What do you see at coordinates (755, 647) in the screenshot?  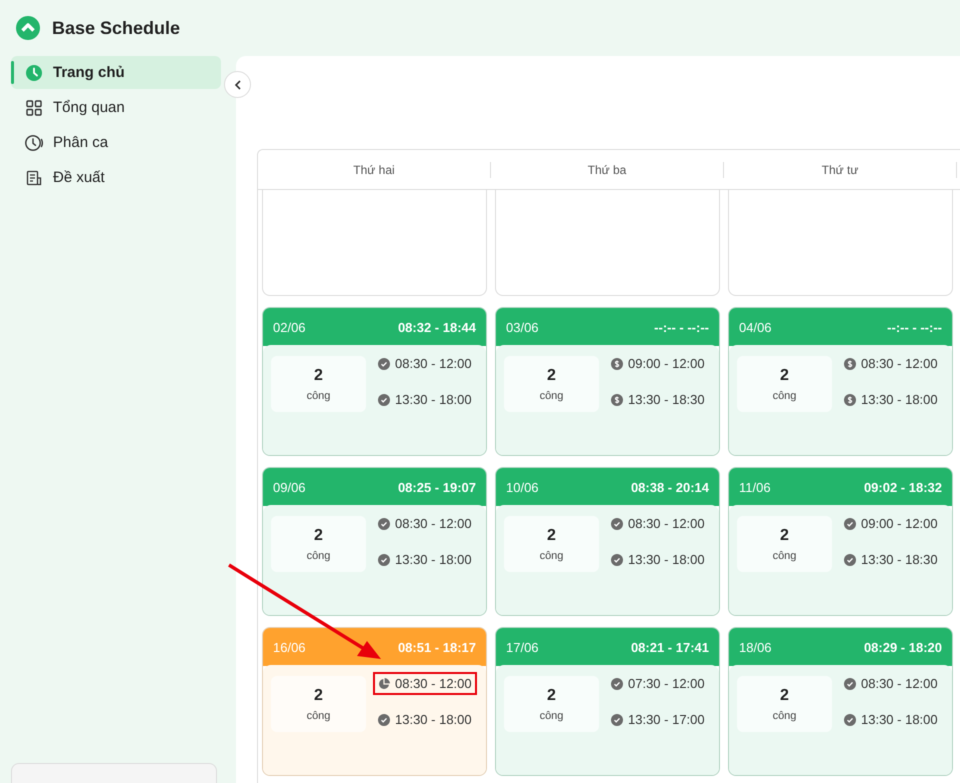 I see `day-date: 18/06` at bounding box center [755, 647].